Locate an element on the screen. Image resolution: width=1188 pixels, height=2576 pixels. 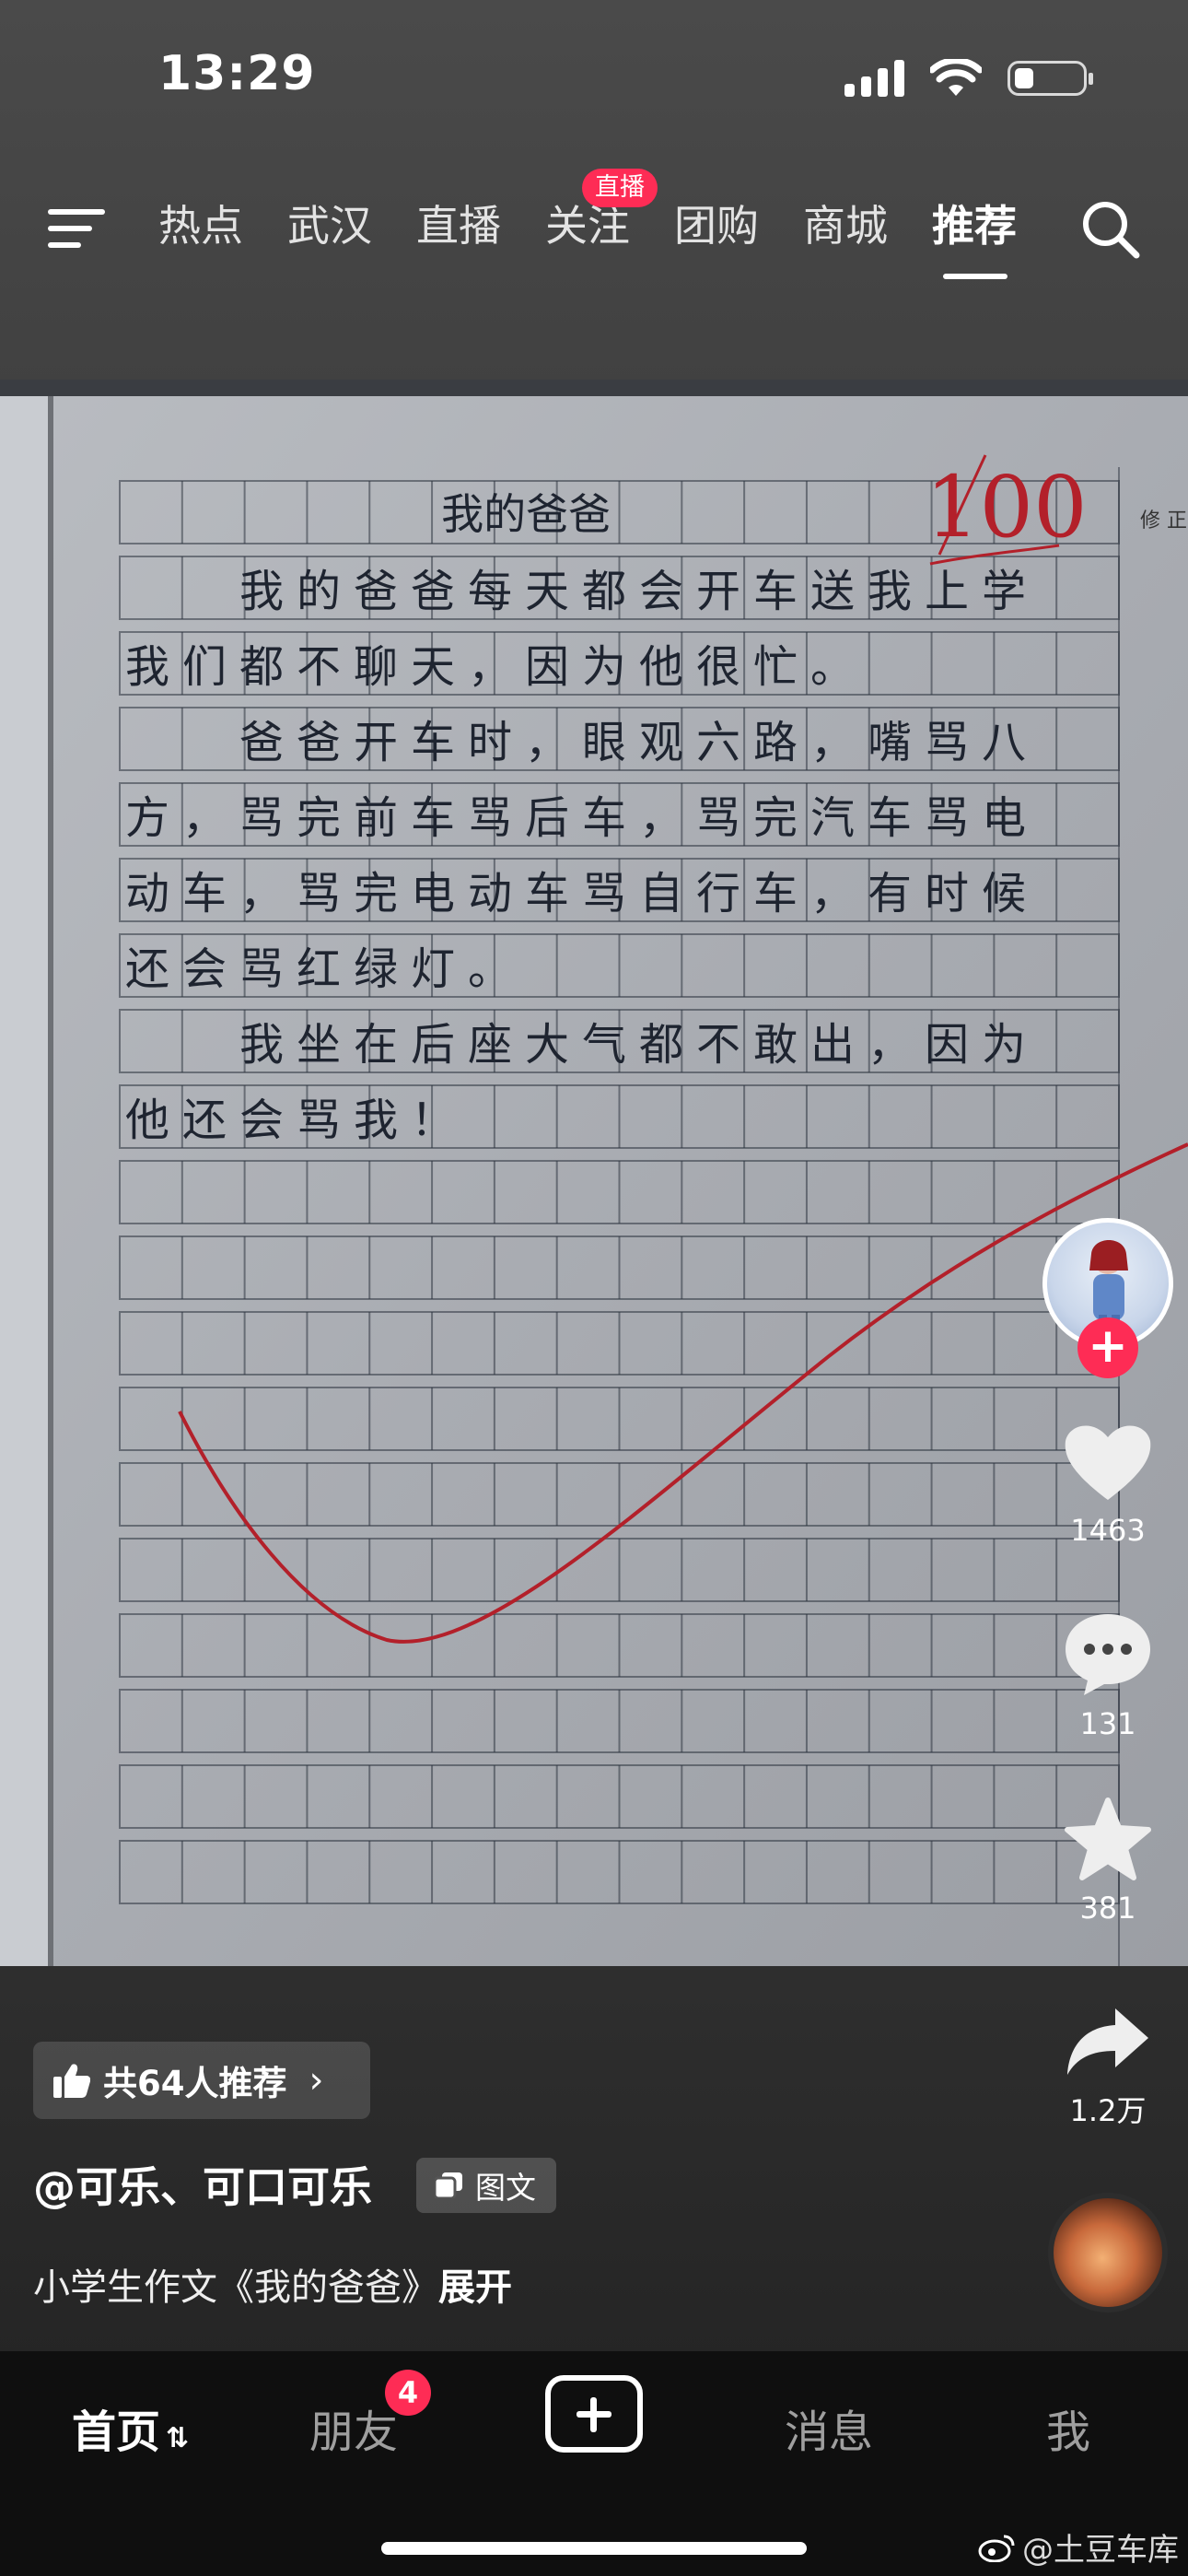
favorite-count: 381 is located at coordinates (1107, 1908).